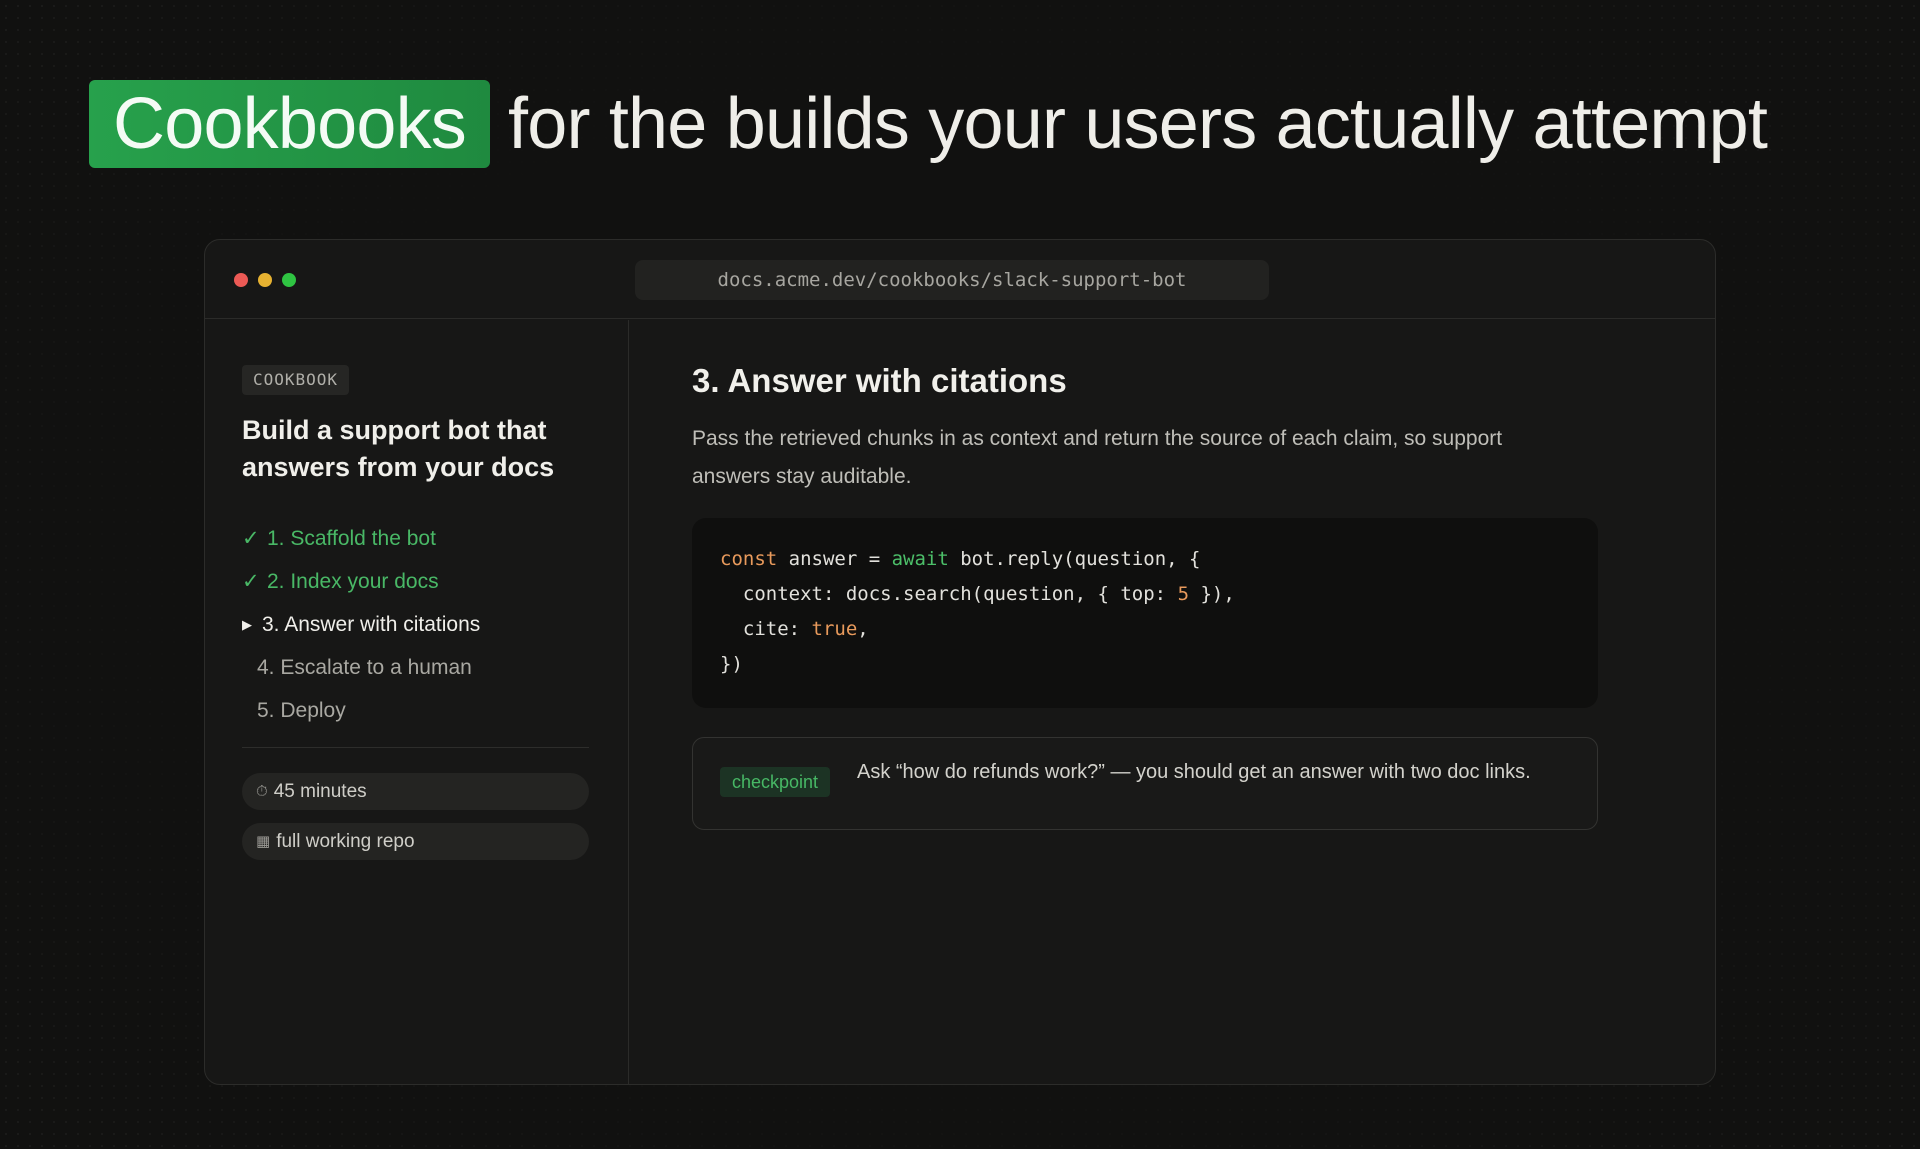 The width and height of the screenshot is (1920, 1149). What do you see at coordinates (834, 629) in the screenshot?
I see `code-token: true` at bounding box center [834, 629].